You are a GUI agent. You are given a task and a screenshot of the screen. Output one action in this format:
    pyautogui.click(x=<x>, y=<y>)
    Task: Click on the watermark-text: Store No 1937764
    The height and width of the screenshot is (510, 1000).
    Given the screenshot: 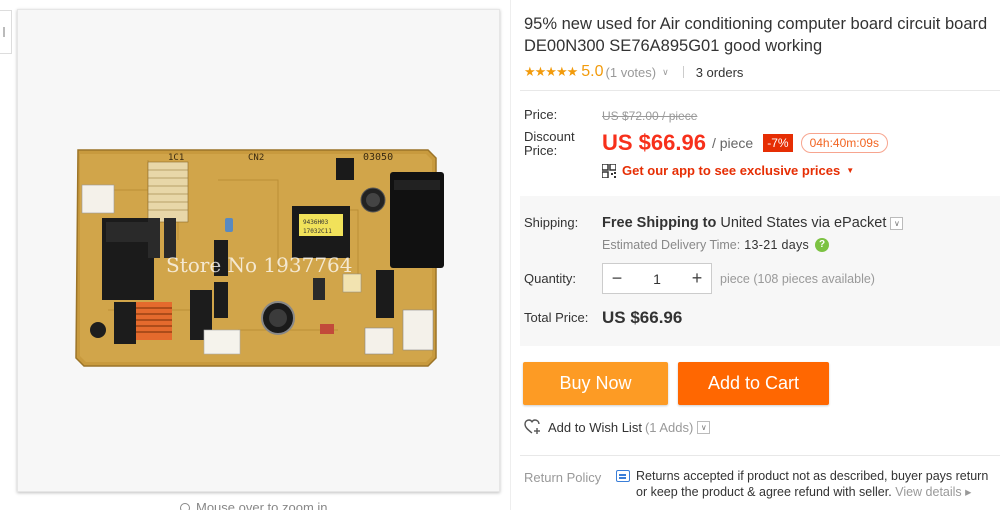 What is the action you would take?
    pyautogui.click(x=259, y=265)
    